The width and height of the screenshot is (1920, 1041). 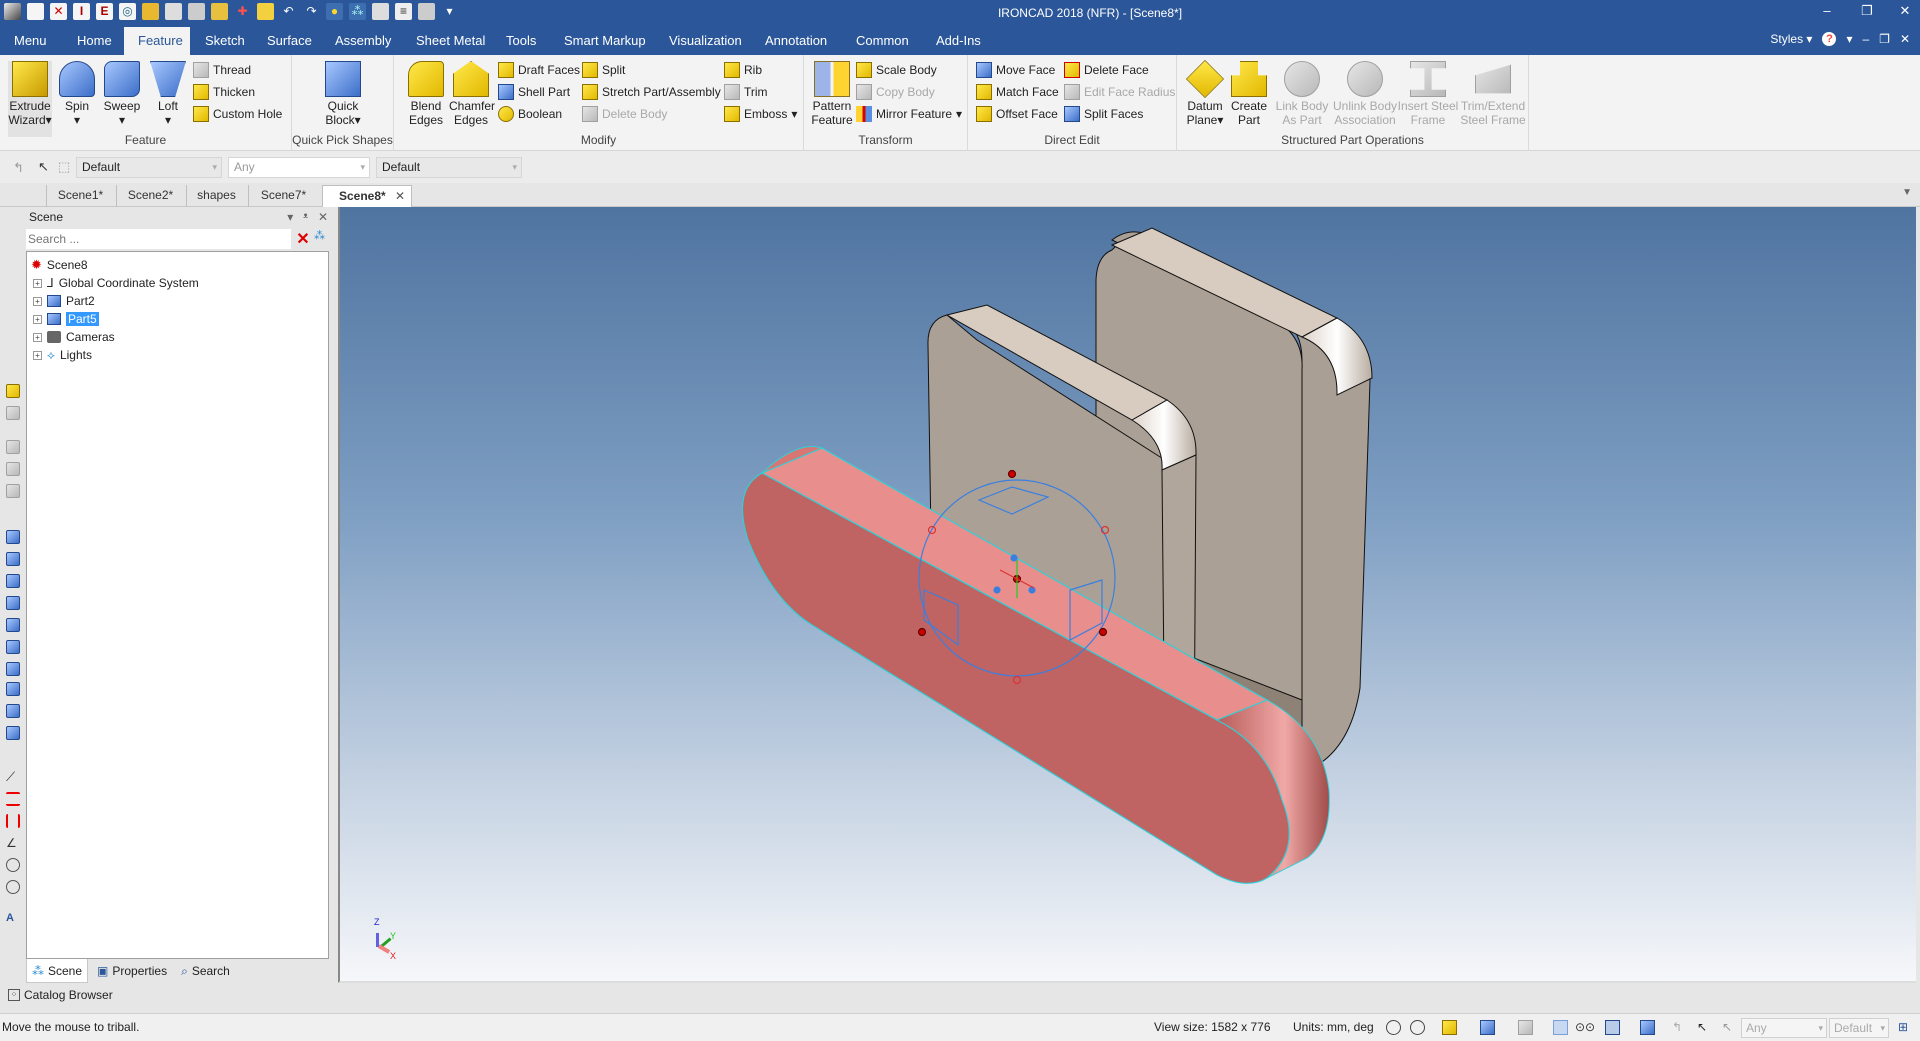 I want to click on spin-button: Spin ▾, so click(x=77, y=94).